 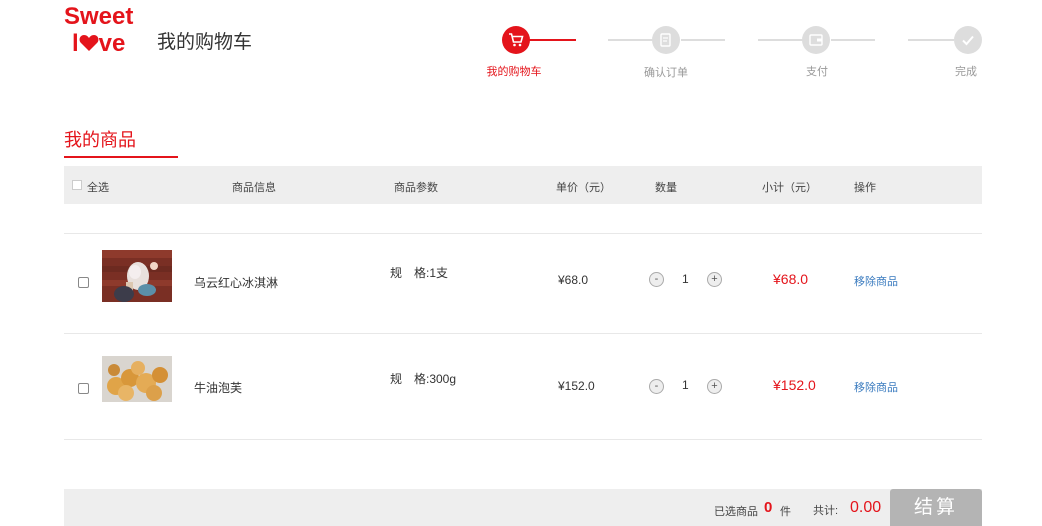 I want to click on product-param: 规 格:300g, so click(x=423, y=379).